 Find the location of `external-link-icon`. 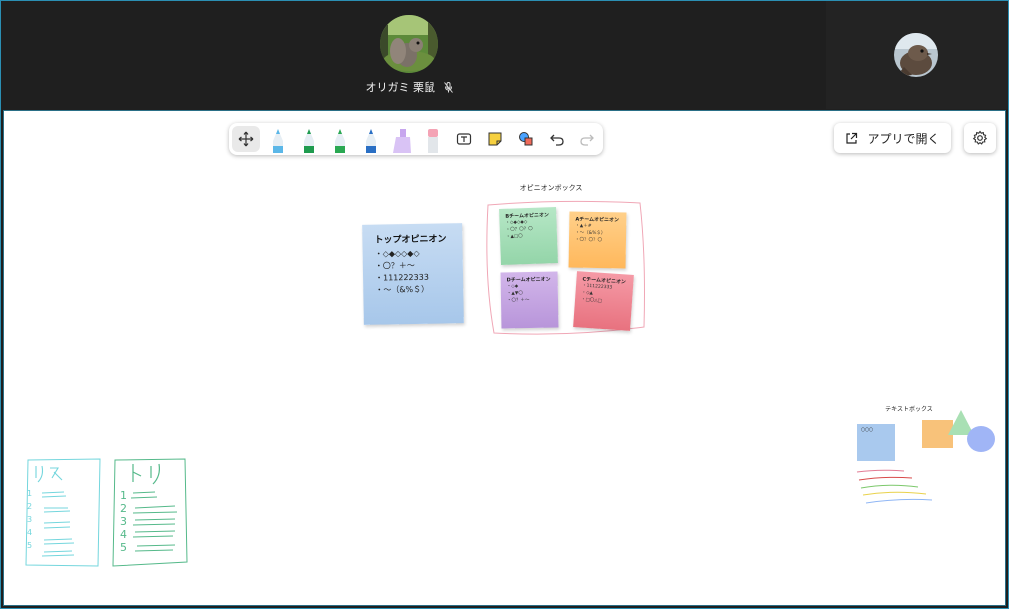

external-link-icon is located at coordinates (852, 138).